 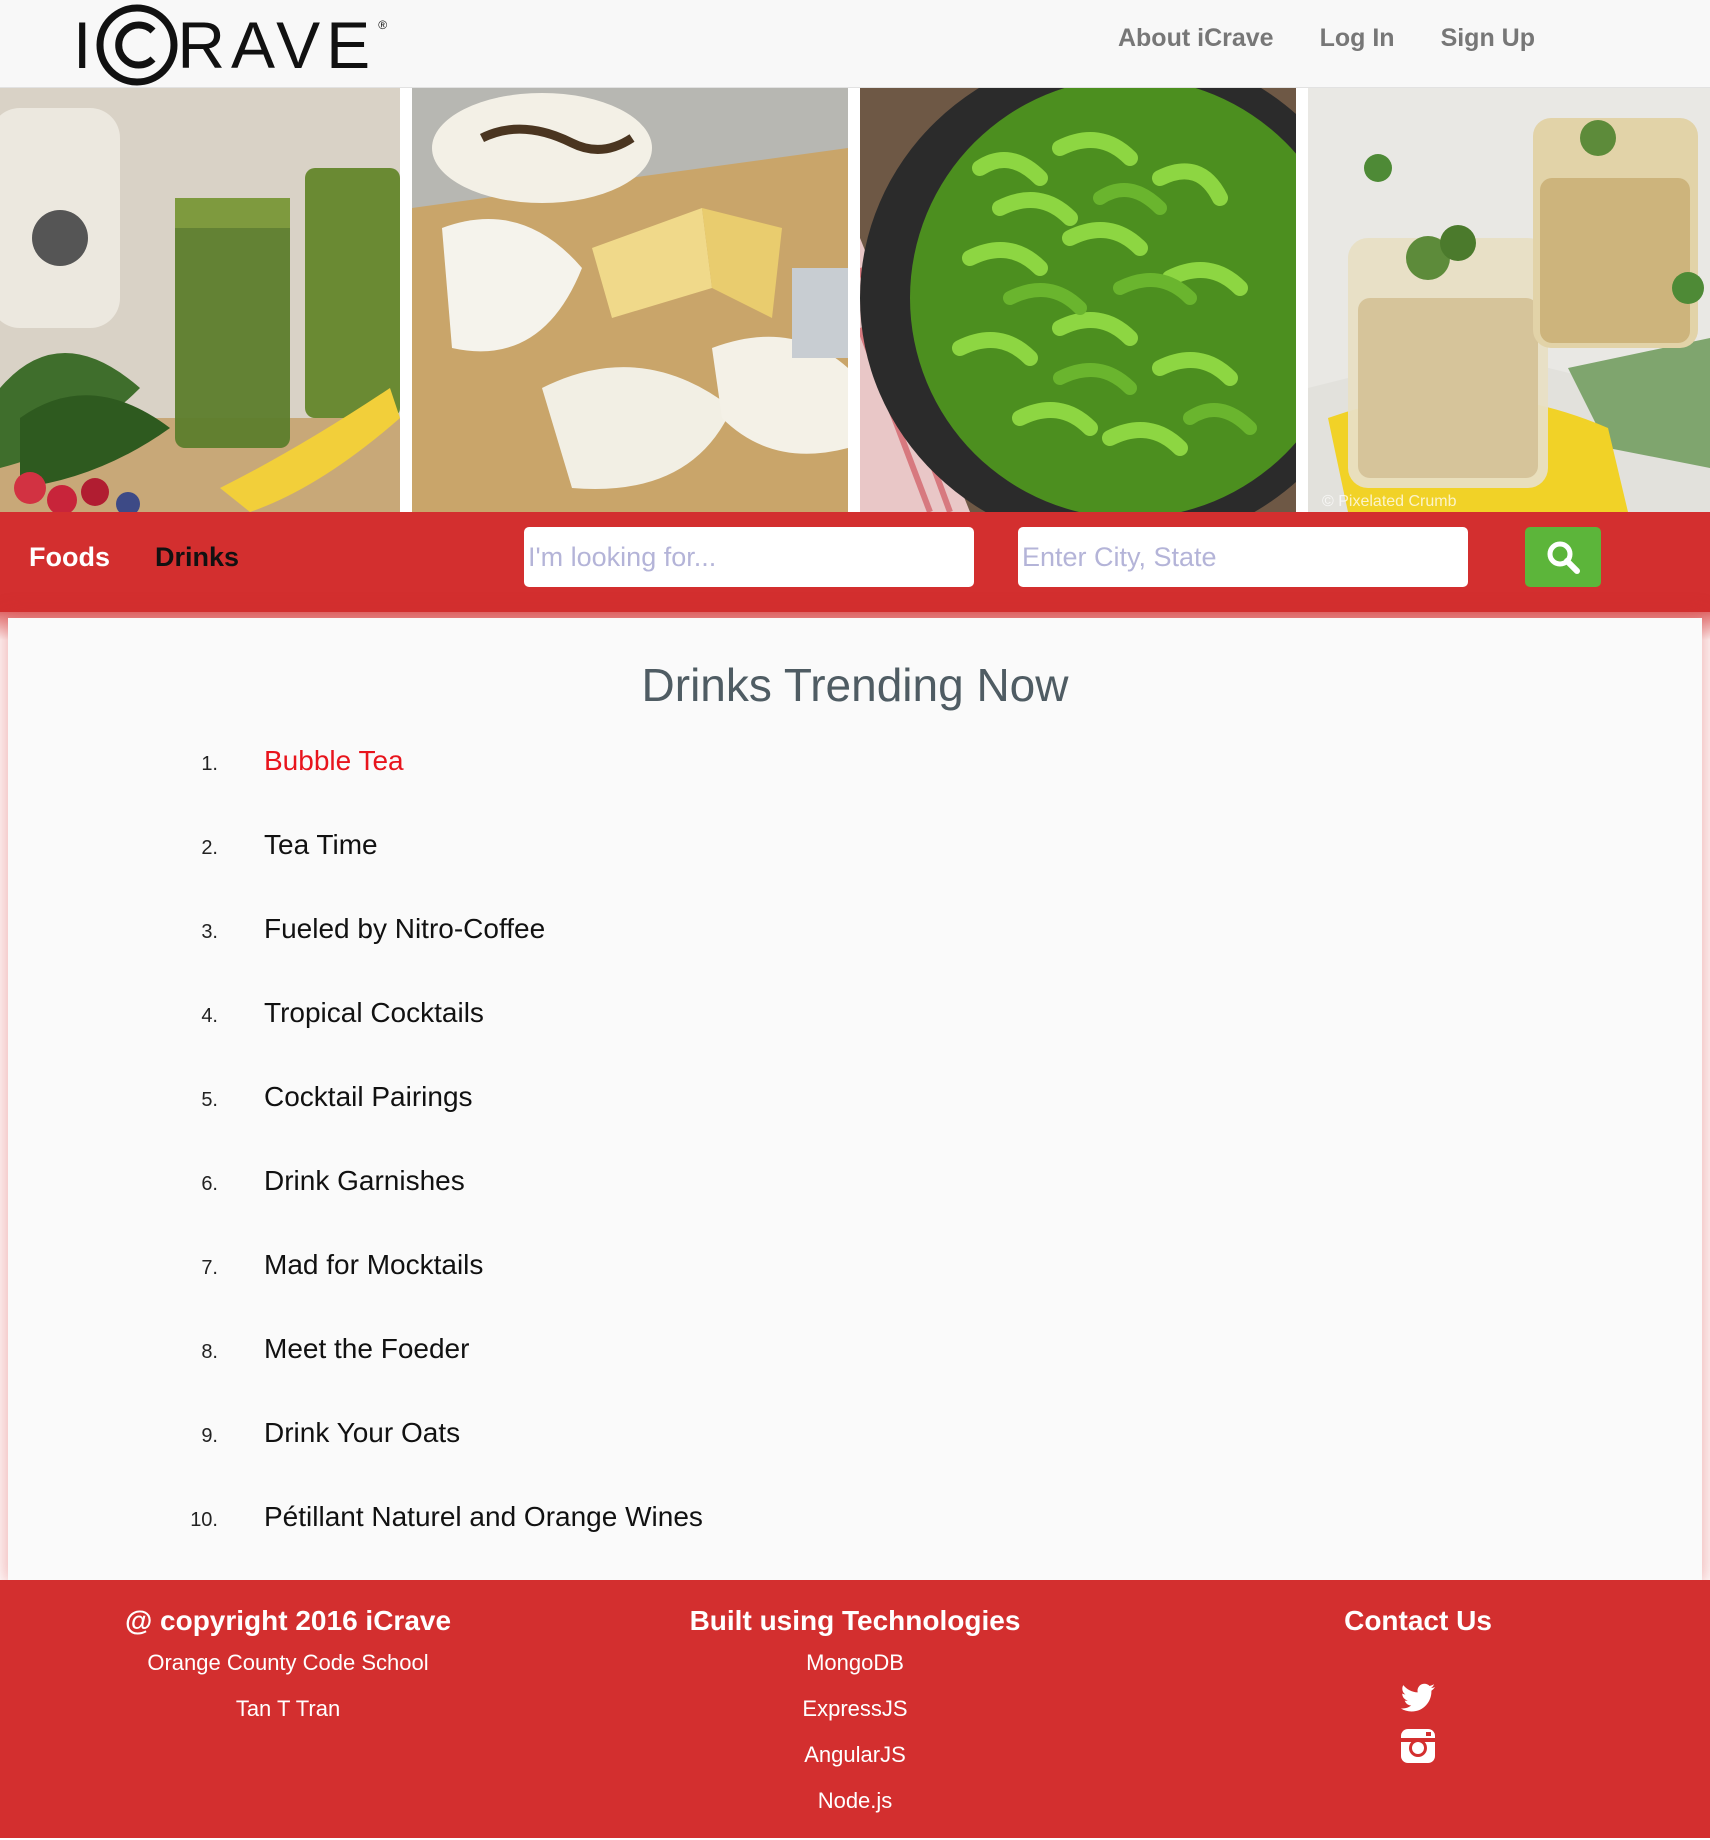 I want to click on search-bar: Foods Drinks, so click(x=855, y=562).